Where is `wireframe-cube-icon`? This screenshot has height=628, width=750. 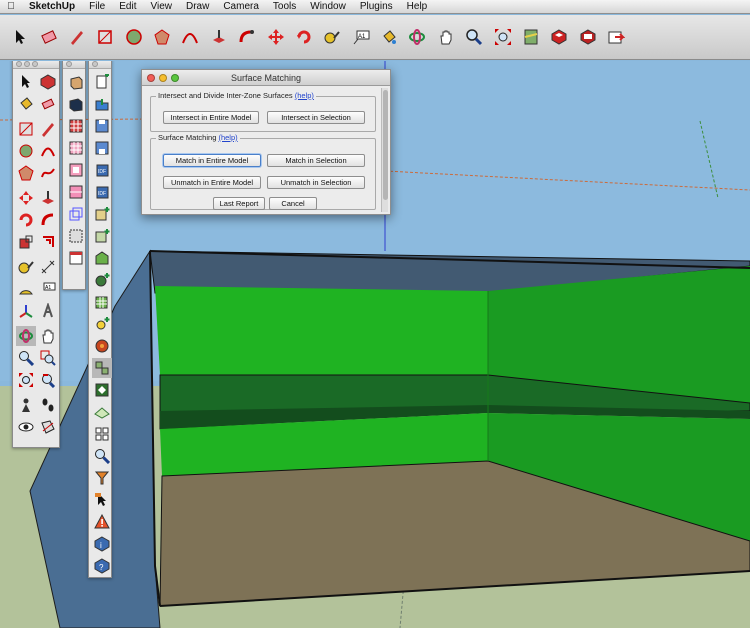 wireframe-cube-icon is located at coordinates (76, 214).